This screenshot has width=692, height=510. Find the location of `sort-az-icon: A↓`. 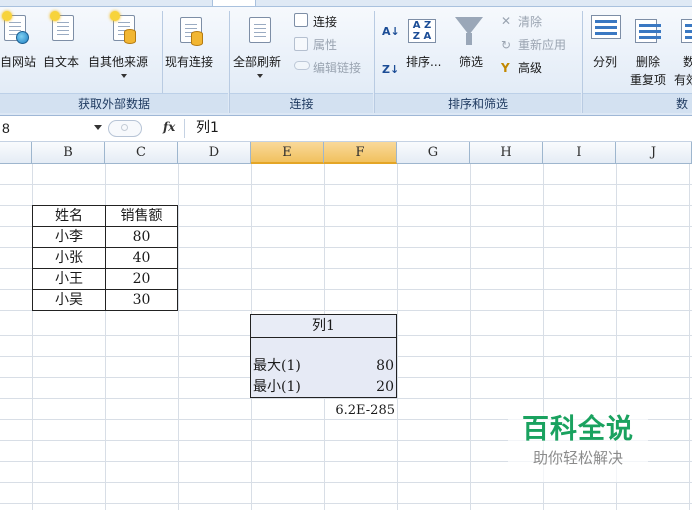

sort-az-icon: A↓ is located at coordinates (391, 32).